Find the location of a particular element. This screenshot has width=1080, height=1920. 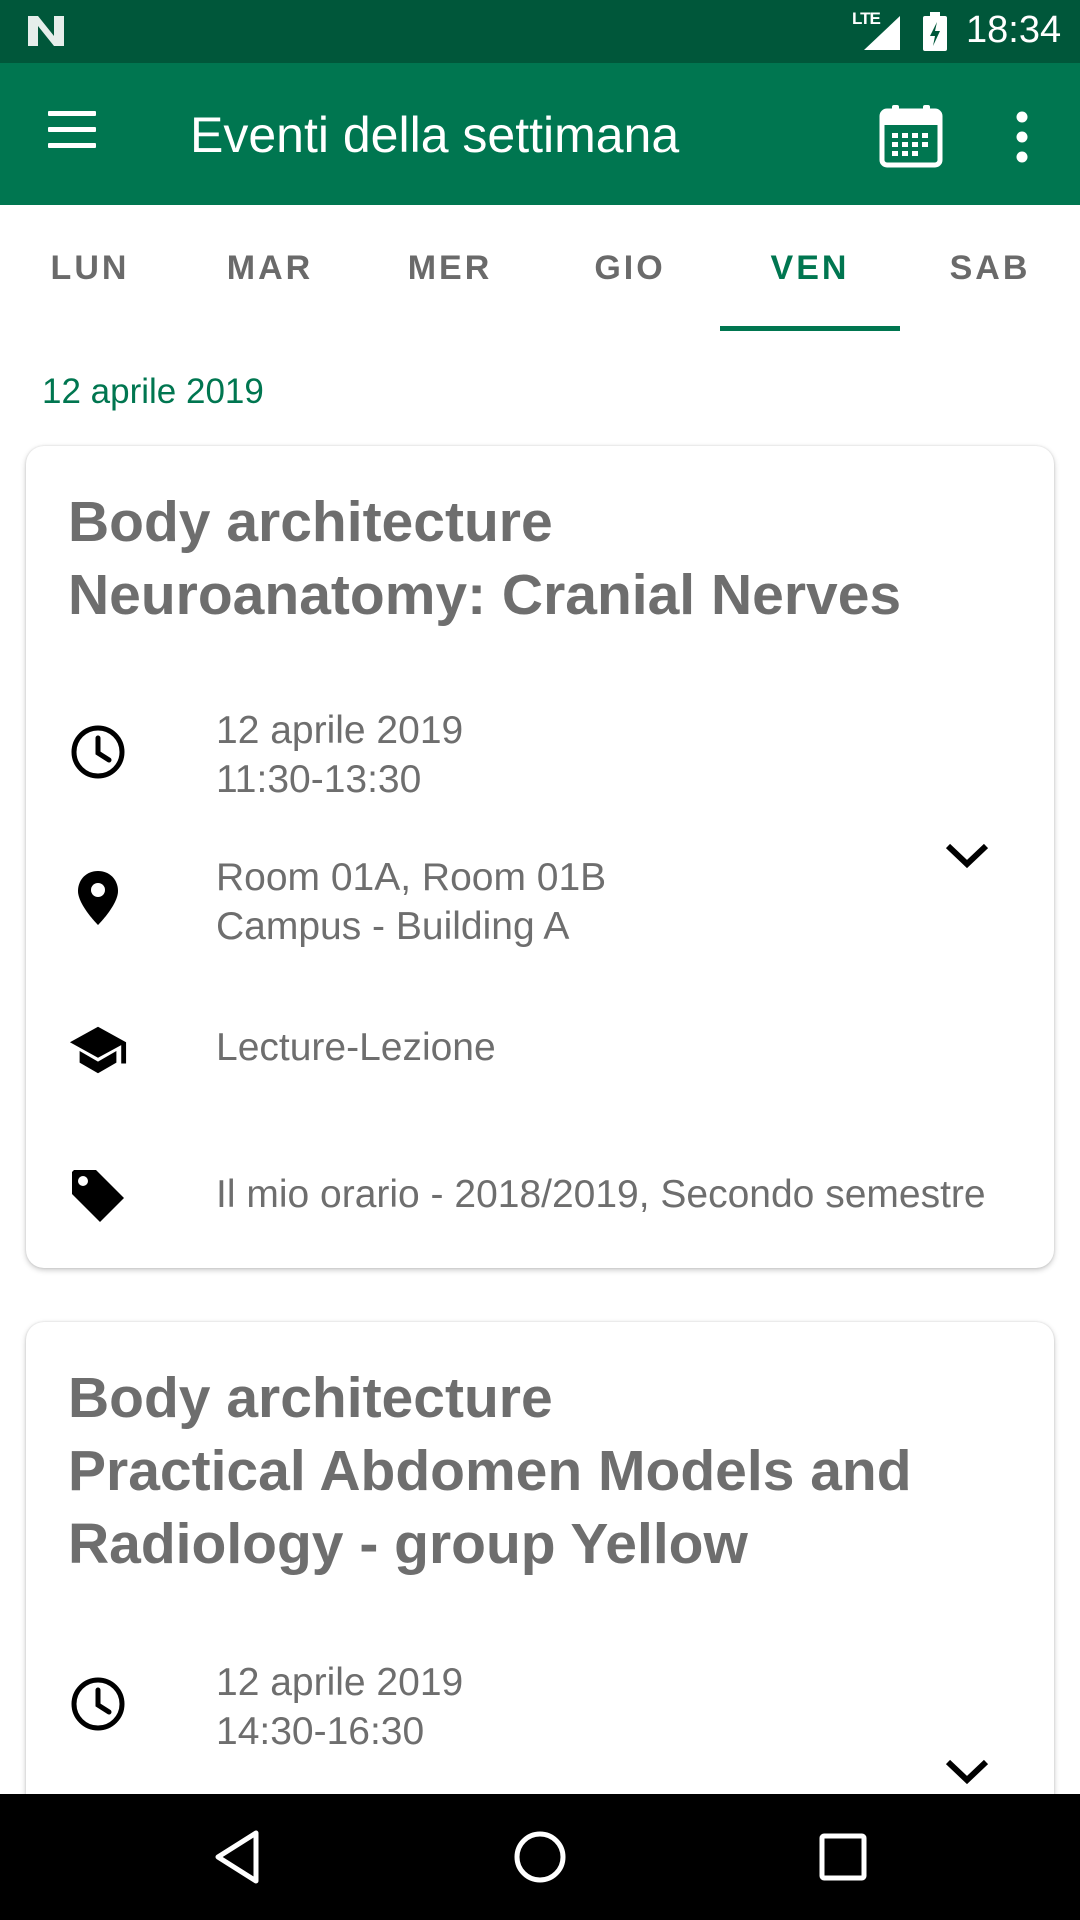

calendar-button is located at coordinates (911, 136).